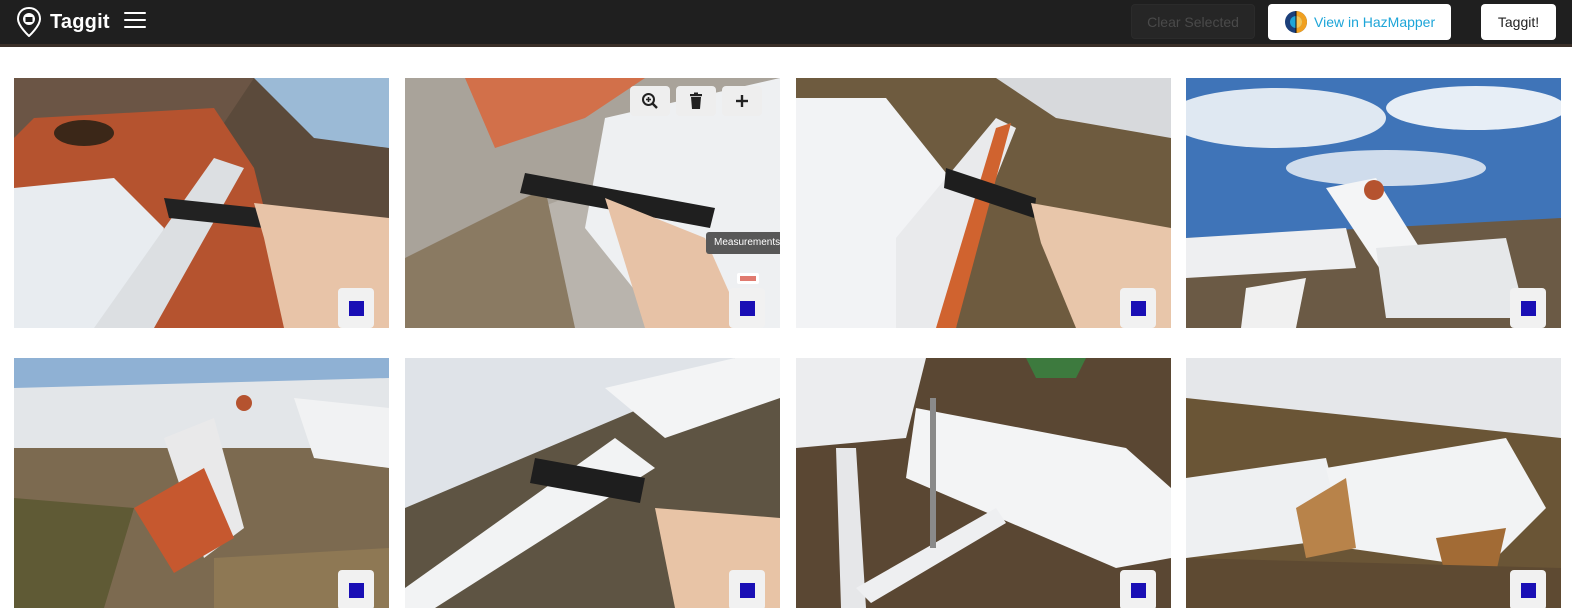  Describe the element at coordinates (1296, 22) in the screenshot. I see `hazmapper-globe-icon` at that location.